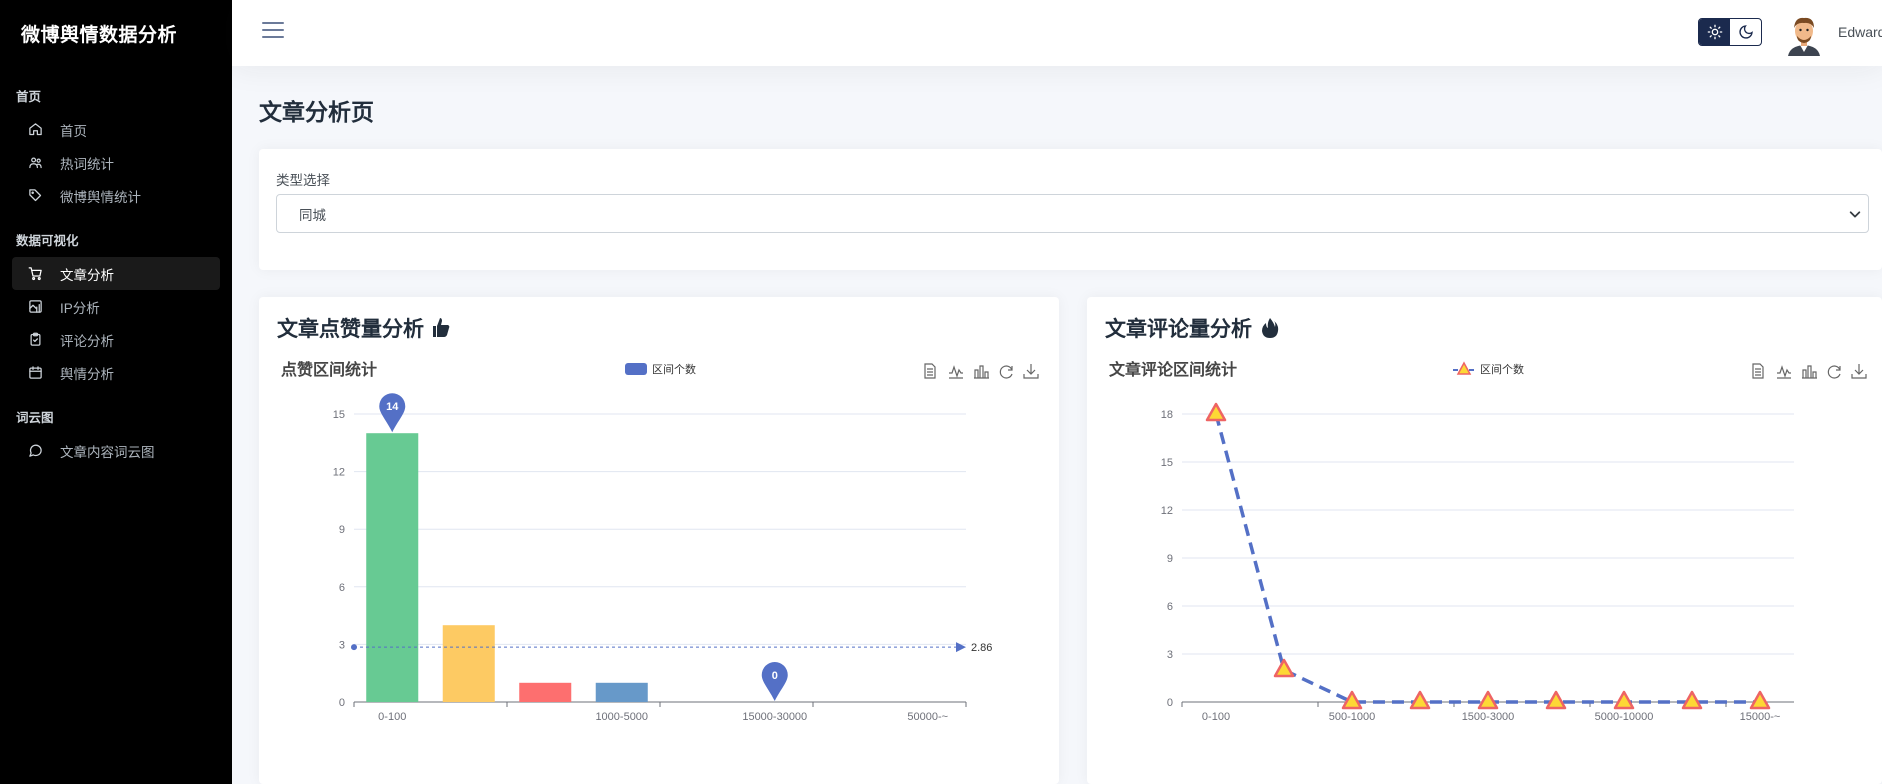 The width and height of the screenshot is (1882, 784). What do you see at coordinates (775, 676) in the screenshot?
I see `mark-point-label: 0` at bounding box center [775, 676].